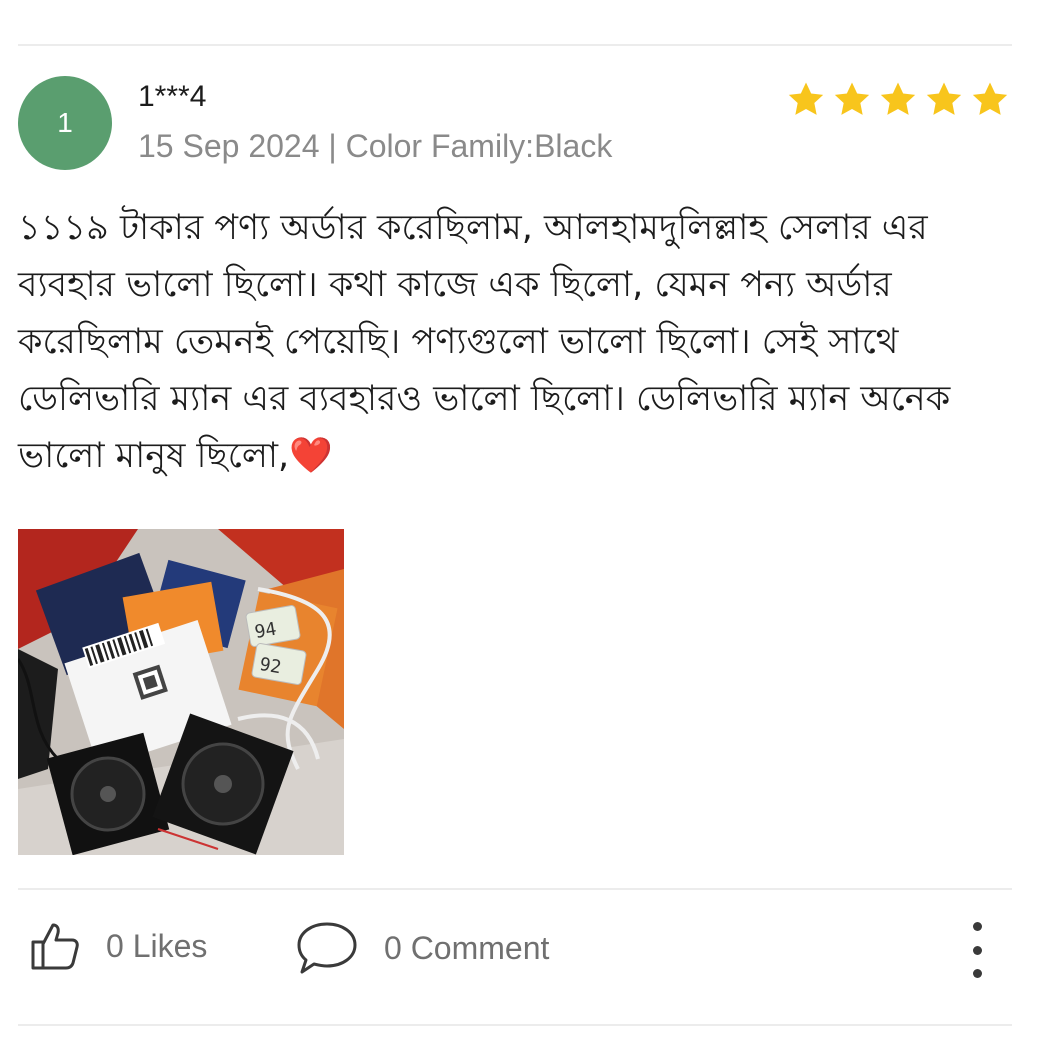 The width and height of the screenshot is (1046, 1046). What do you see at coordinates (265, 631) in the screenshot?
I see `thermometer-reading-1: 94` at bounding box center [265, 631].